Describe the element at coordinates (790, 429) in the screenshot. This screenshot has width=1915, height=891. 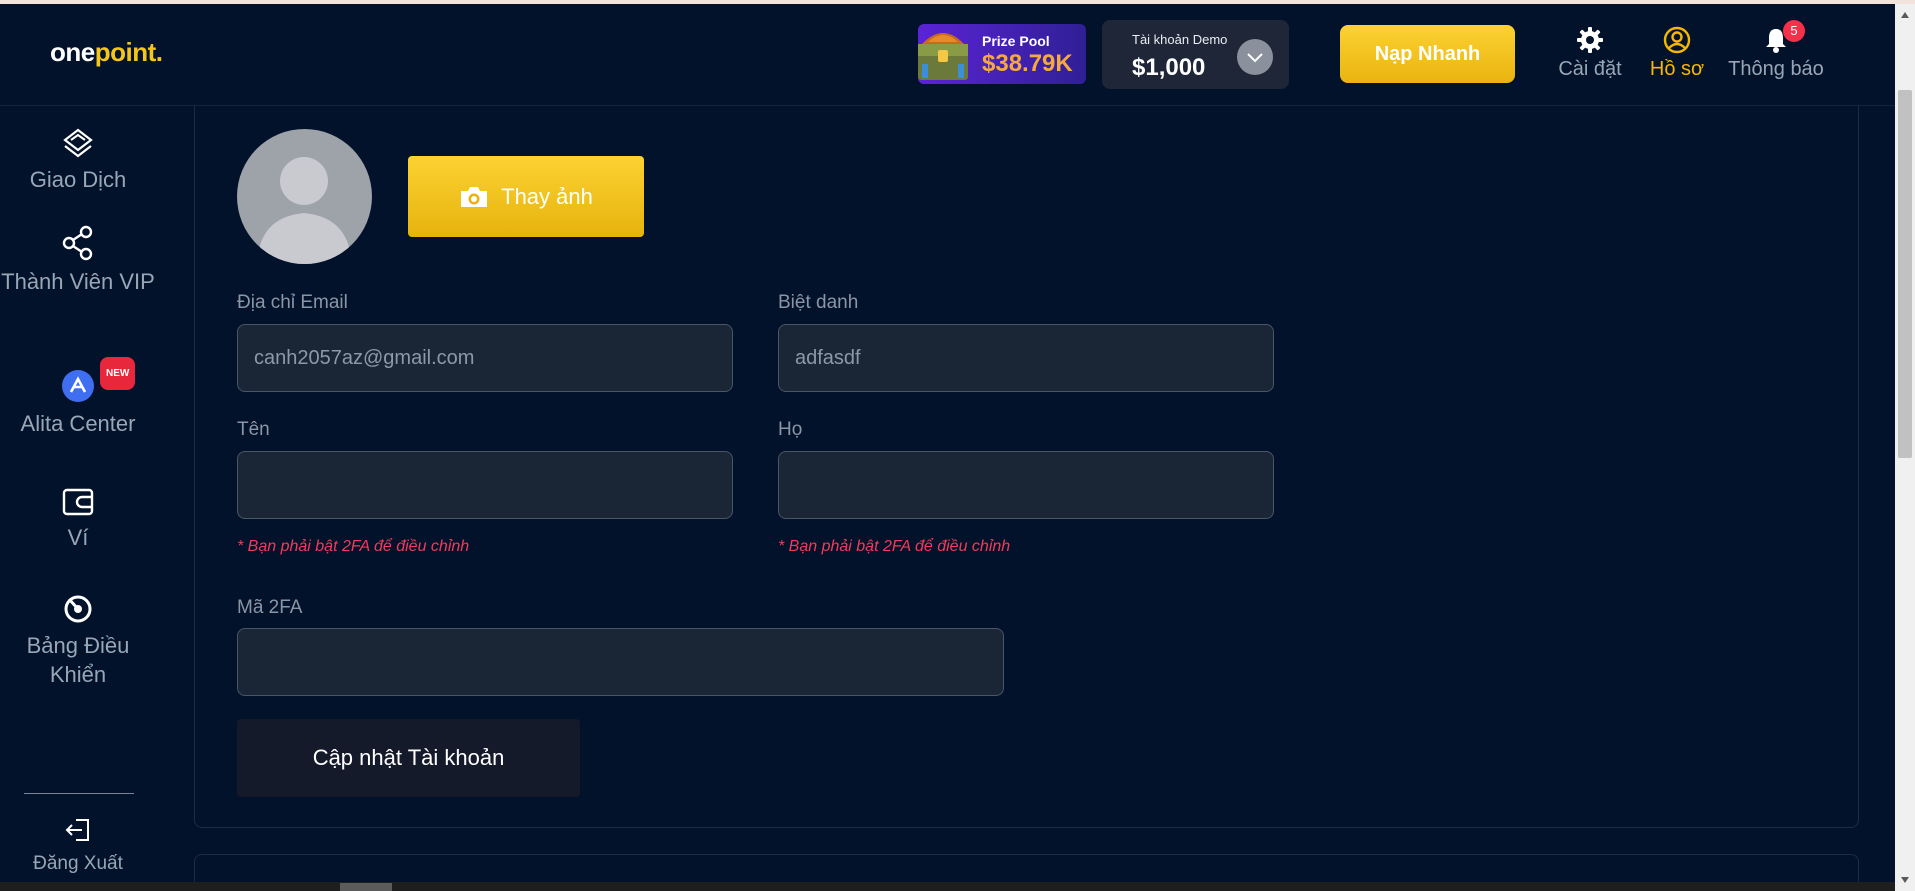
I see `last-name-label: Họ` at that location.